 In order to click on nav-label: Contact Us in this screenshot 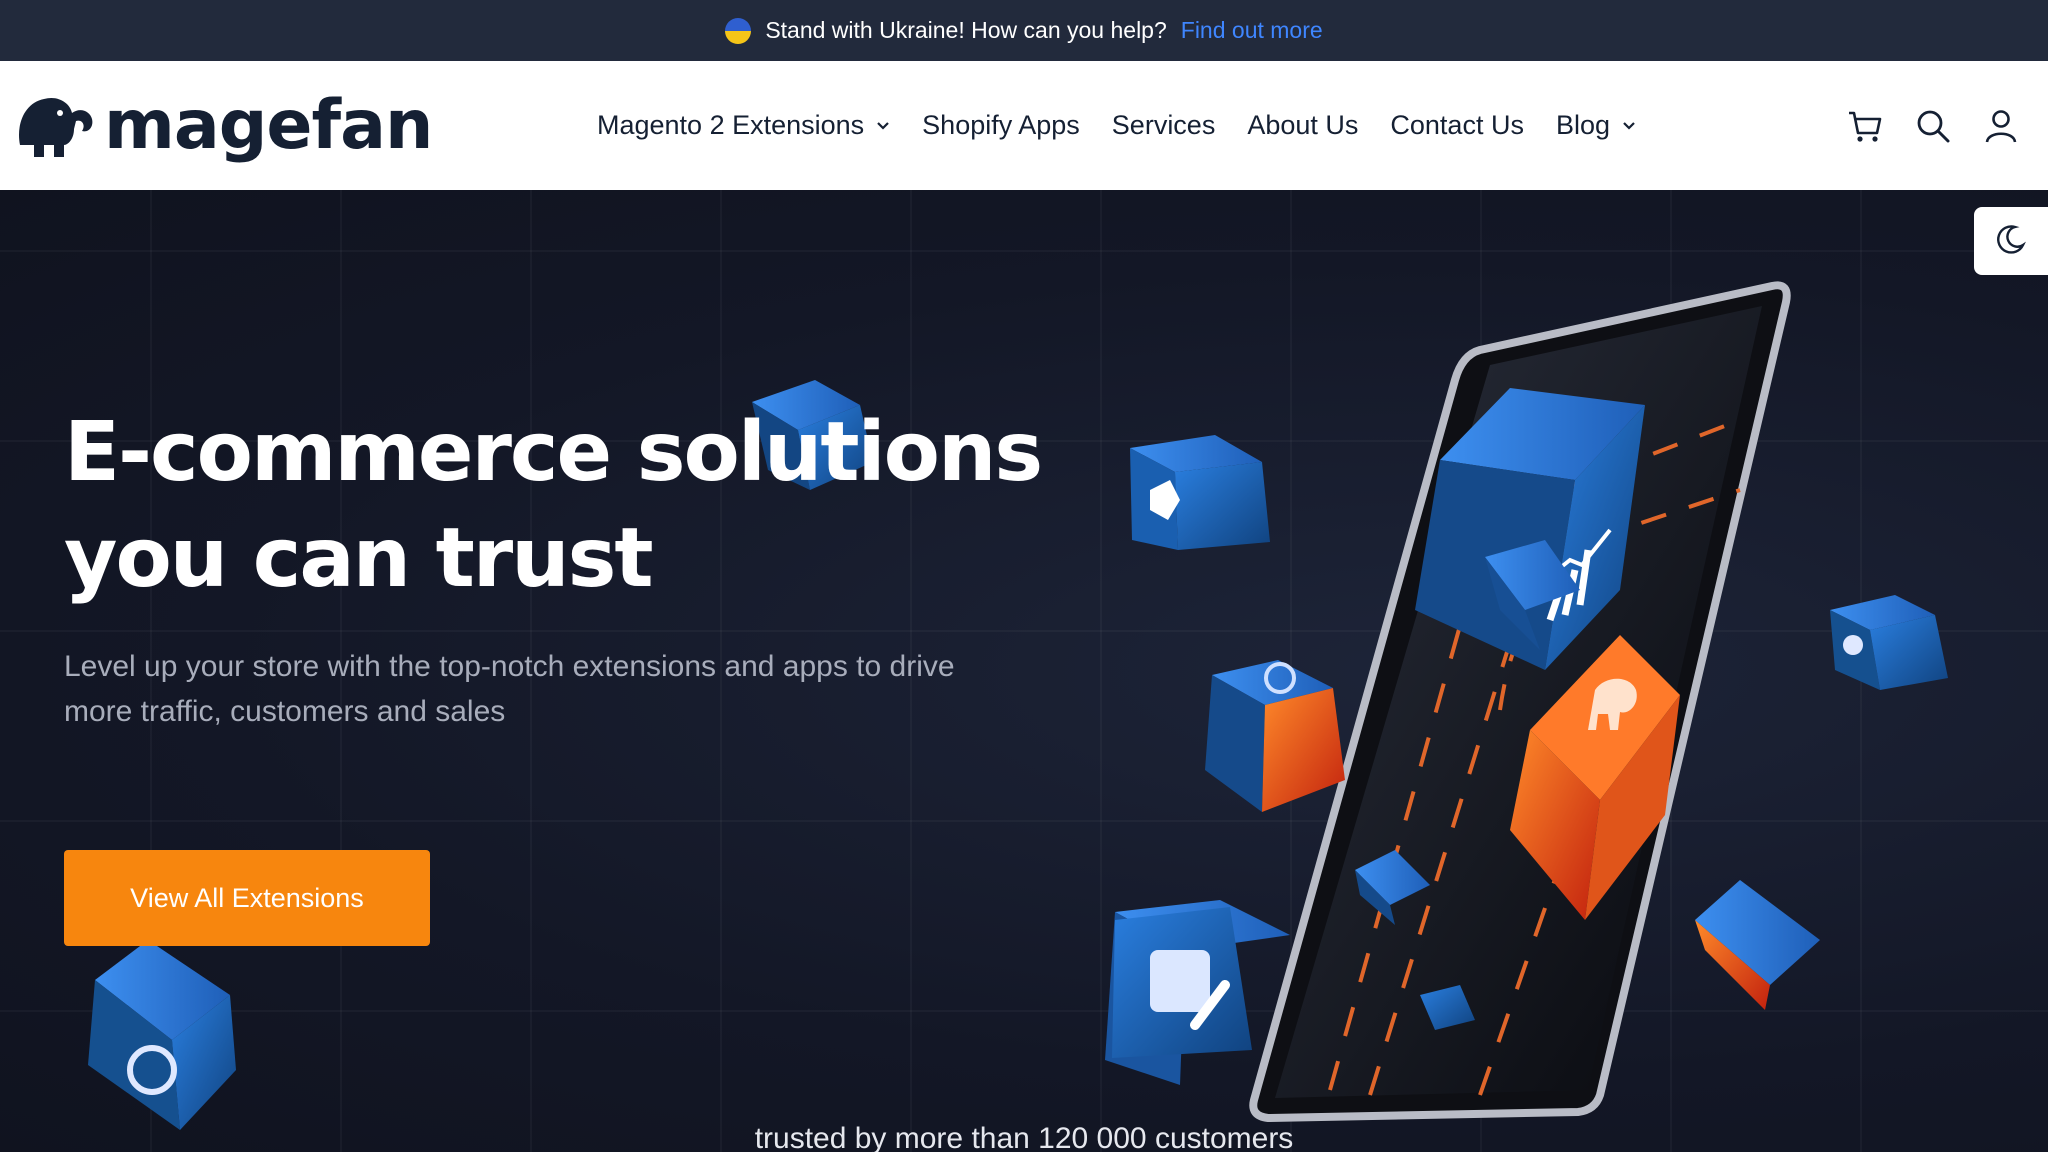, I will do `click(1457, 125)`.